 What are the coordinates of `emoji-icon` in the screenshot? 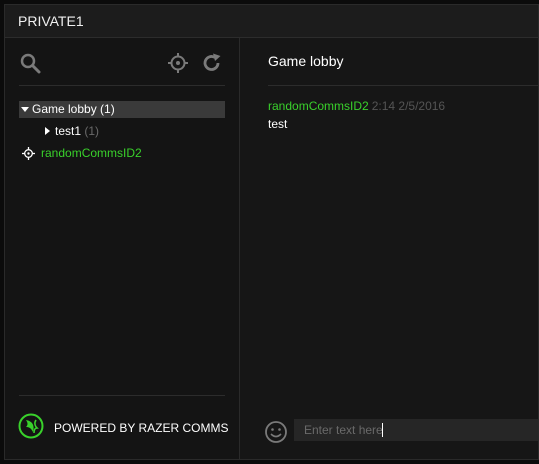 It's located at (276, 432).